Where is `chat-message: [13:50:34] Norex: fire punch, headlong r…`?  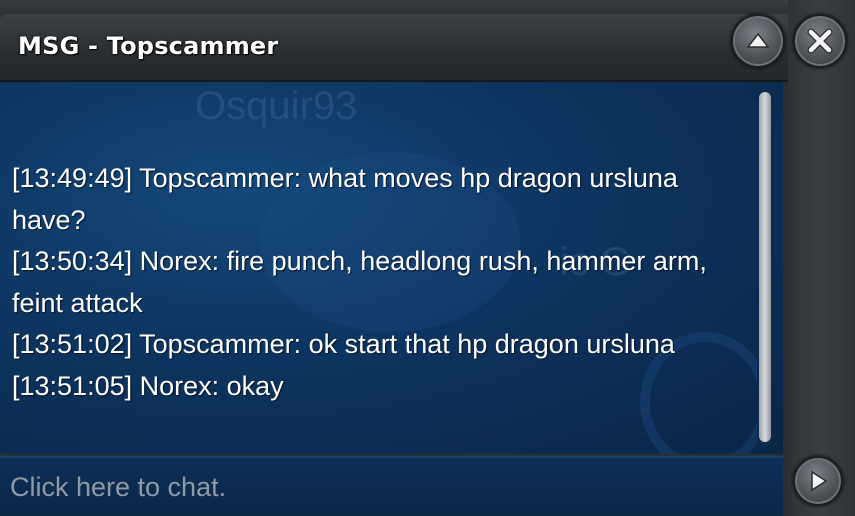
chat-message: [13:50:34] Norex: fire punch, headlong r… is located at coordinates (359, 282).